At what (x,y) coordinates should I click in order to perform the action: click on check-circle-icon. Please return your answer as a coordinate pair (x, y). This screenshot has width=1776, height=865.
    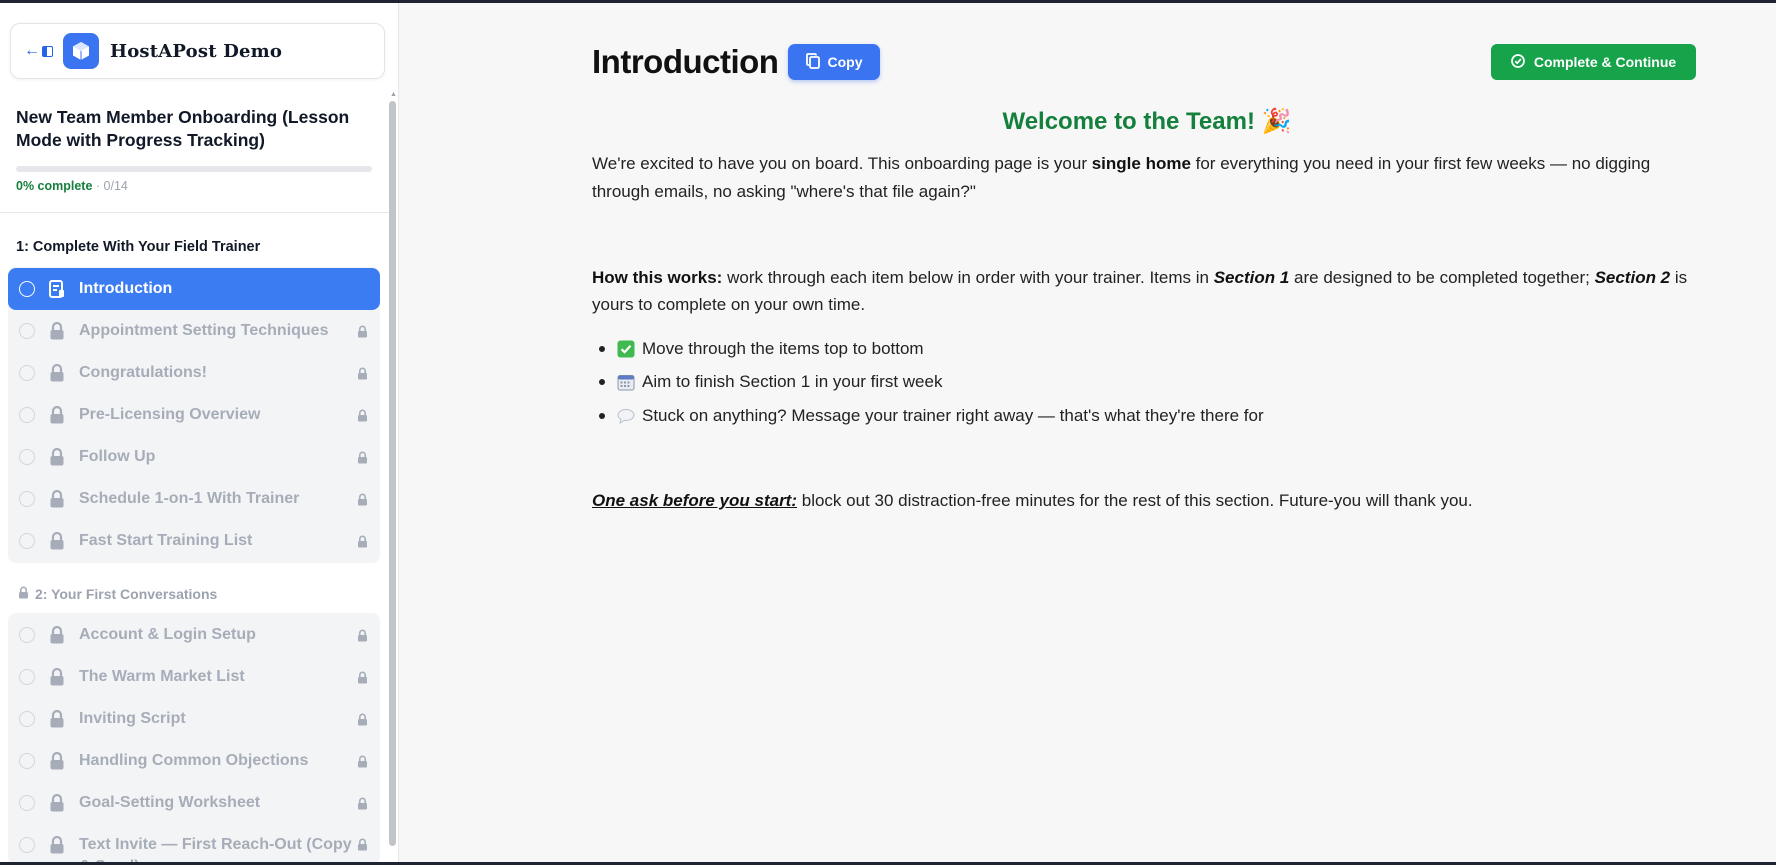
    Looking at the image, I should click on (1517, 62).